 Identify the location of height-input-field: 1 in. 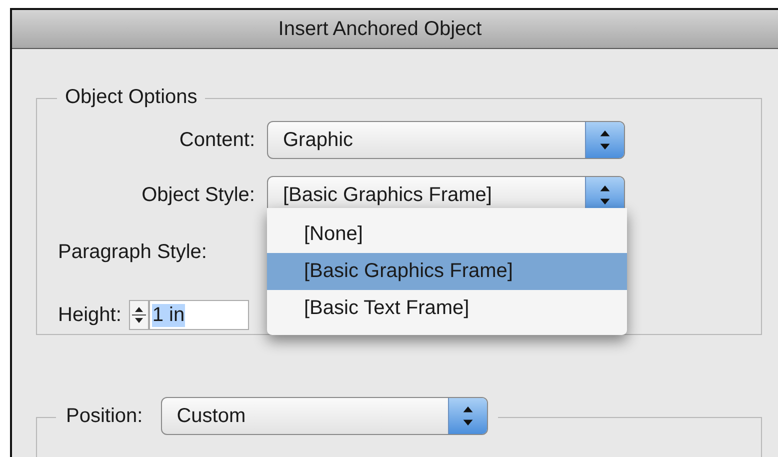
(199, 315).